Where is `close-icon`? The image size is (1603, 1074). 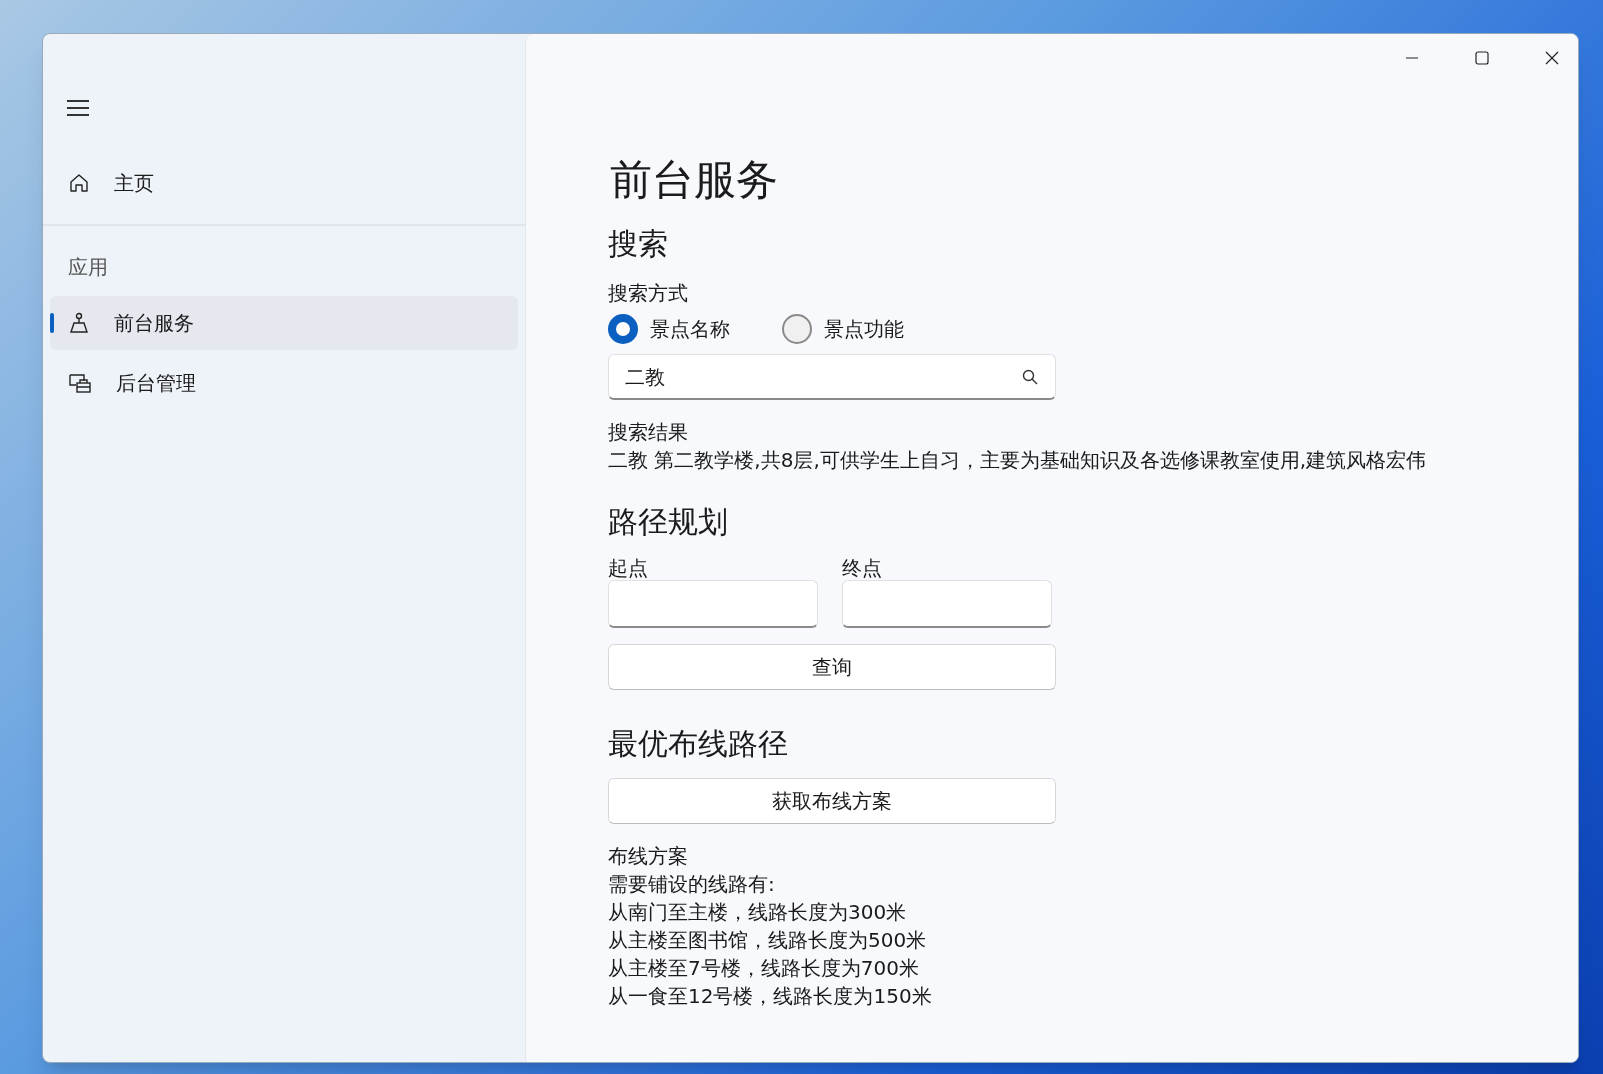 close-icon is located at coordinates (1552, 58).